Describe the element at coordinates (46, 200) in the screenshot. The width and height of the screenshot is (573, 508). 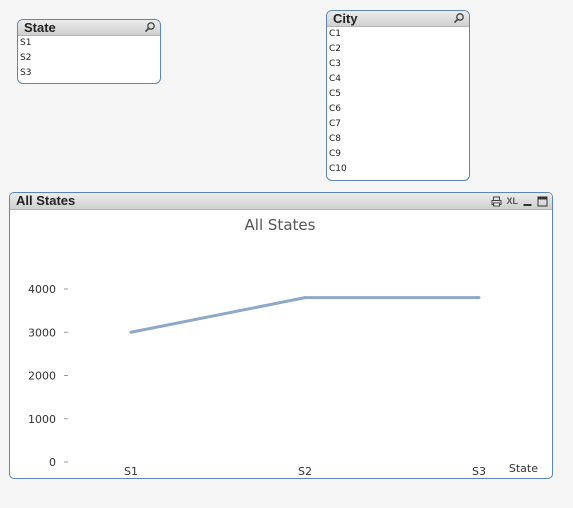
I see `chart-caption-title: All States` at that location.